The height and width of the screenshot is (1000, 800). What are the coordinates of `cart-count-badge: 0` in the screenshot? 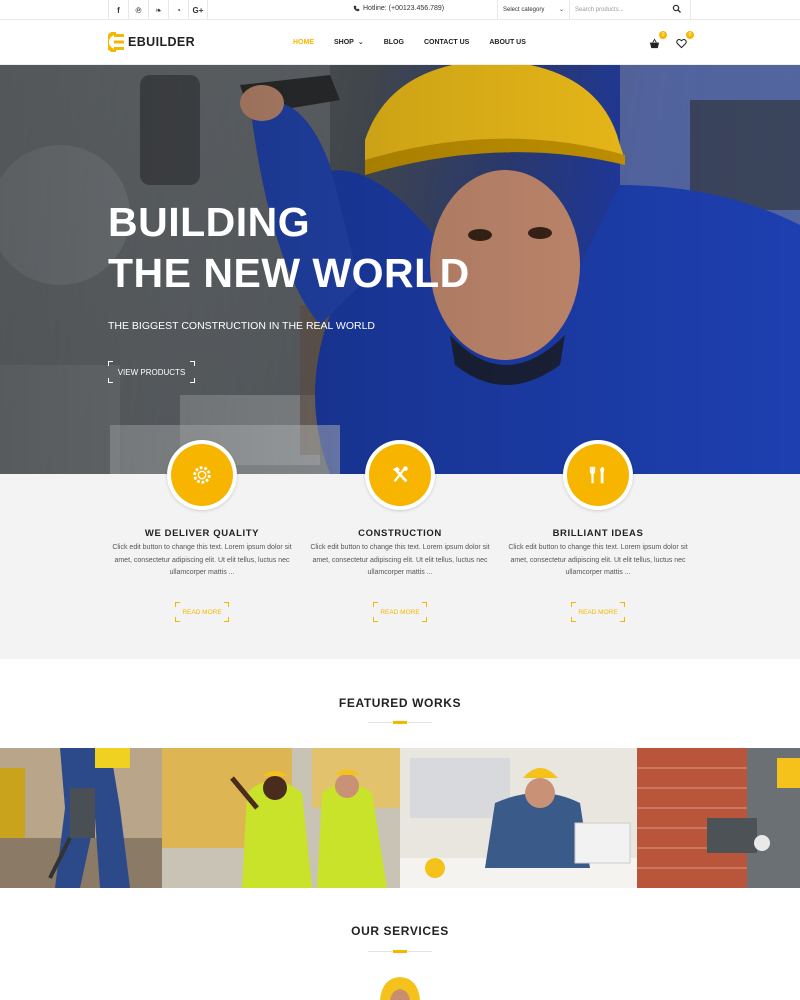 It's located at (663, 35).